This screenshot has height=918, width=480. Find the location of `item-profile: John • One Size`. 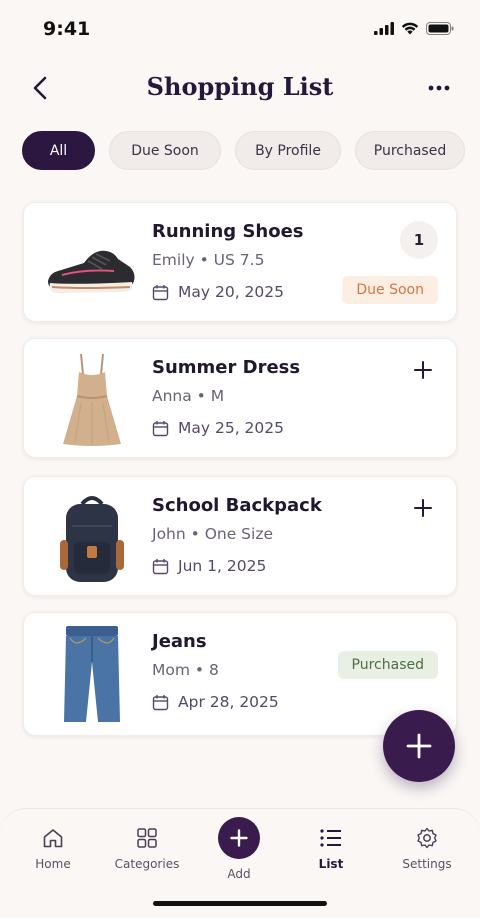

item-profile: John • One Size is located at coordinates (213, 534).